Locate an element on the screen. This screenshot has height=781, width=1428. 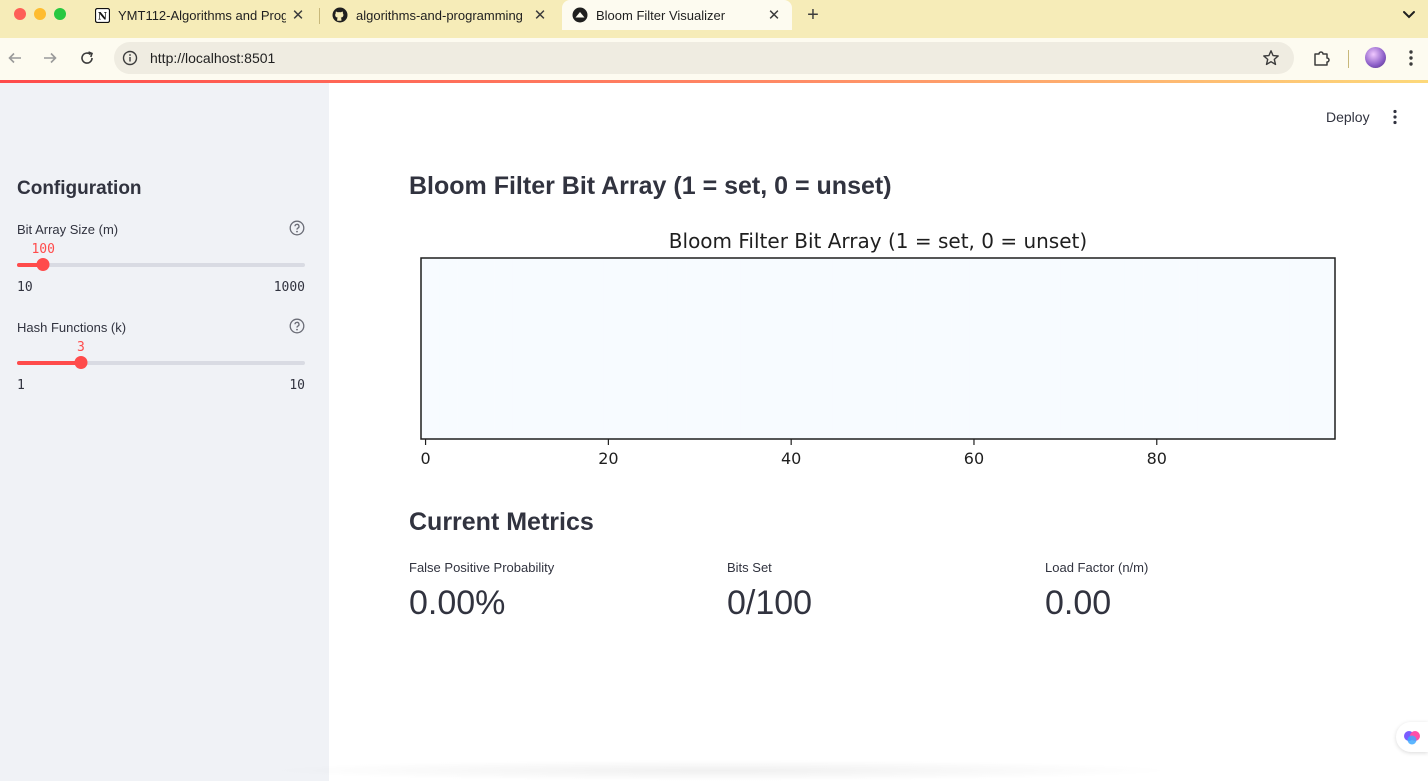
address-bar: http://localhost:8501 is located at coordinates (704, 58).